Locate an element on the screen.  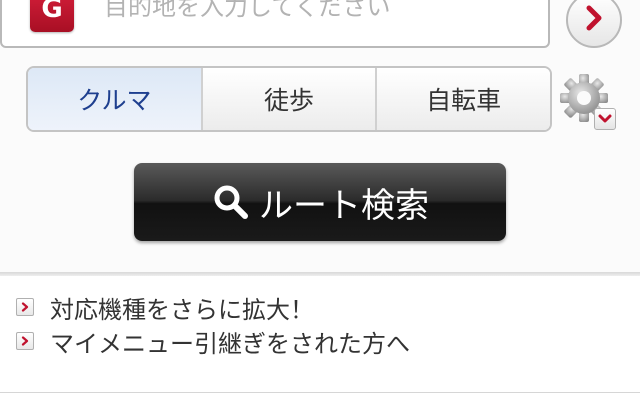
chevron-right-icon is located at coordinates (594, 20).